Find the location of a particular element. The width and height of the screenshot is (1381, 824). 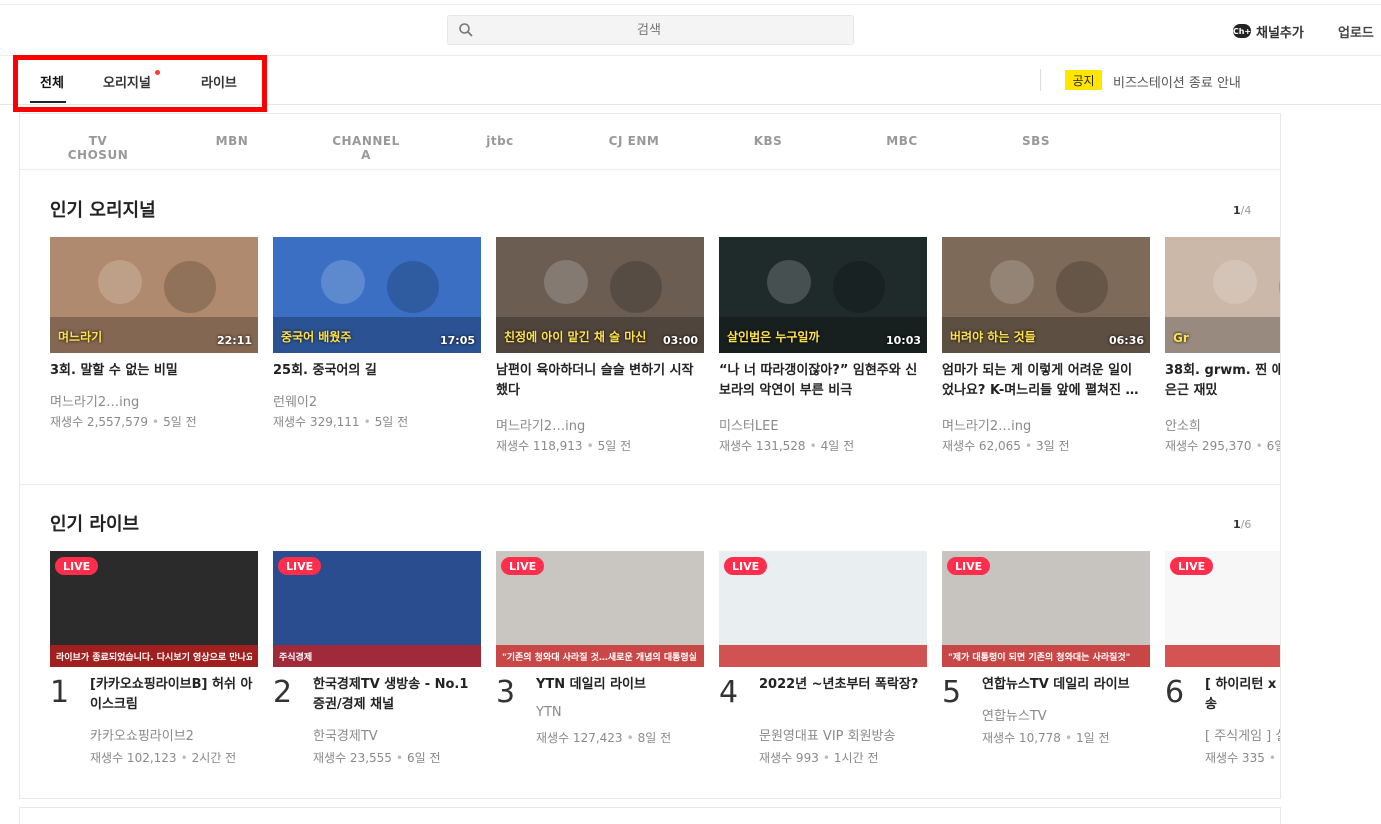

video-thumbnail: 며느라기 22:11 is located at coordinates (154, 295).